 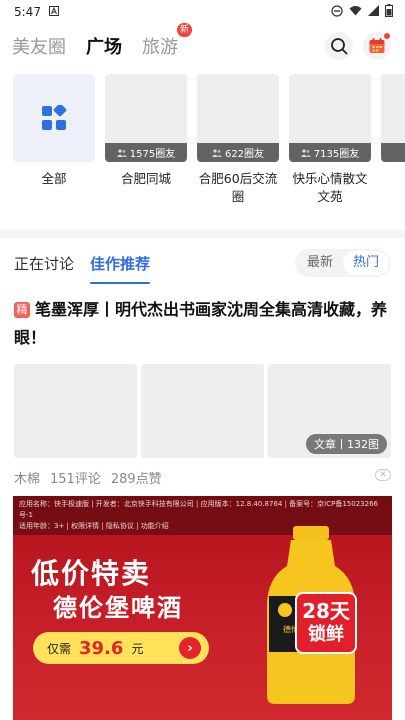 What do you see at coordinates (365, 263) in the screenshot?
I see `sort-hot: 热门` at bounding box center [365, 263].